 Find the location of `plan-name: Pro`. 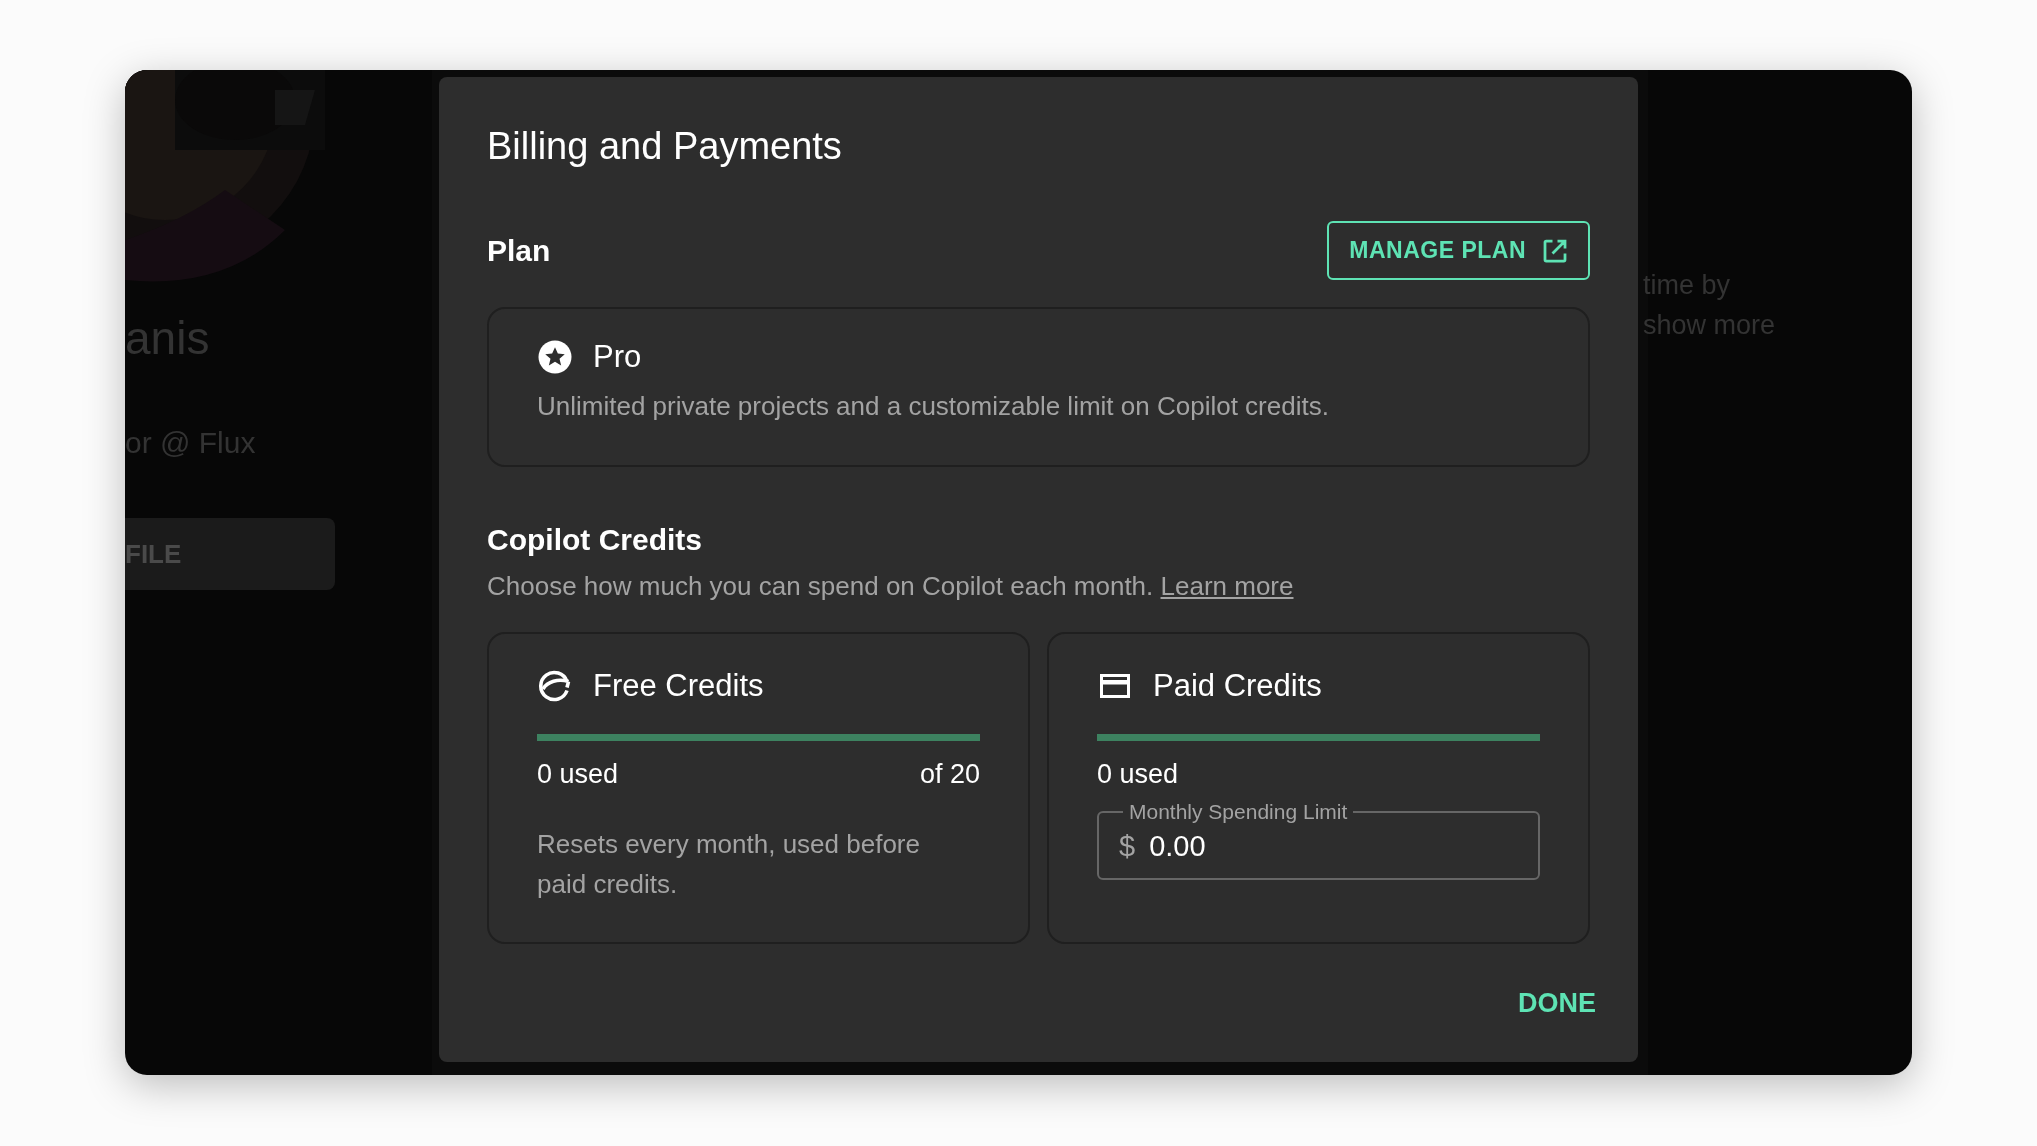

plan-name: Pro is located at coordinates (617, 357).